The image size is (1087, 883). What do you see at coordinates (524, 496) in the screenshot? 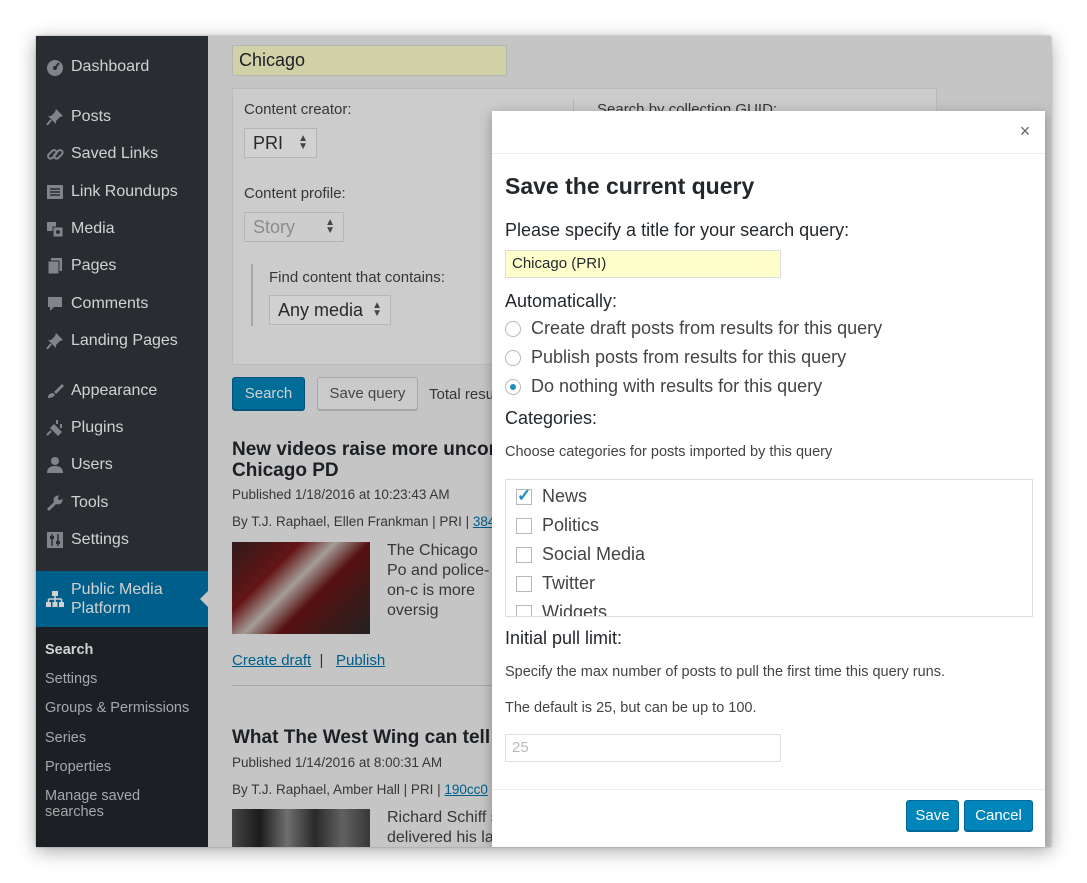
I see `checkbox-checked` at bounding box center [524, 496].